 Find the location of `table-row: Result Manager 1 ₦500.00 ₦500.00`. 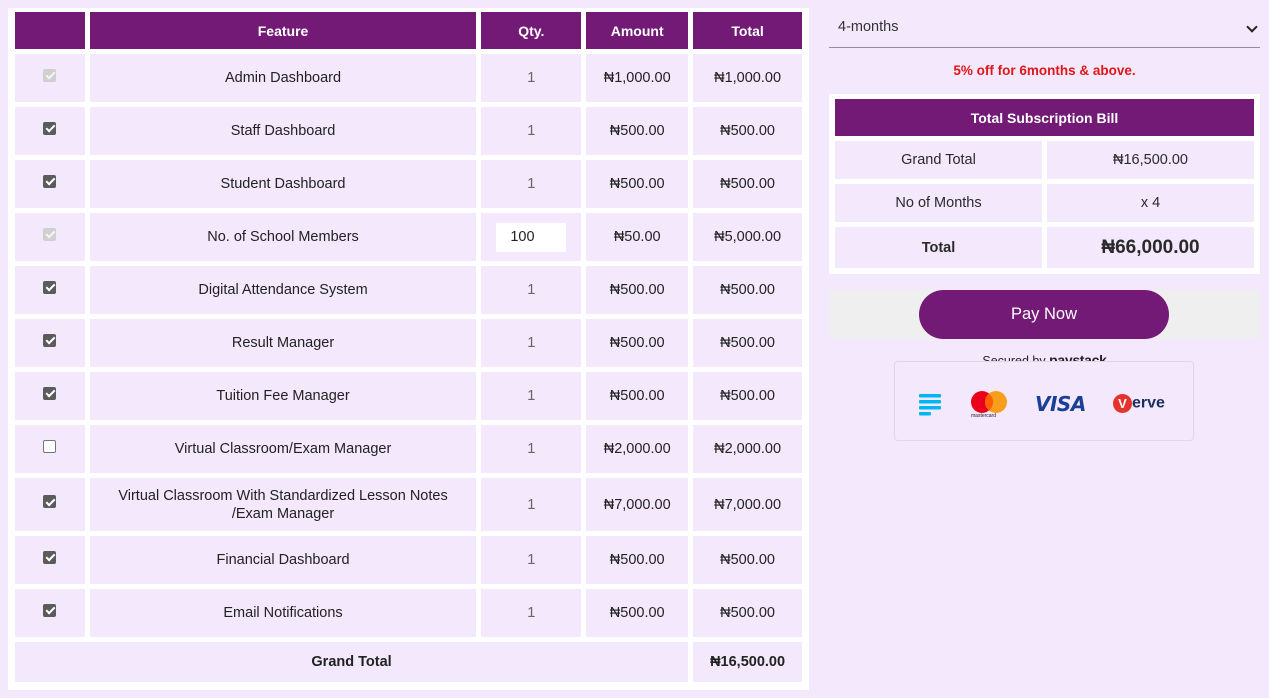

table-row: Result Manager 1 ₦500.00 ₦500.00 is located at coordinates (408, 343).